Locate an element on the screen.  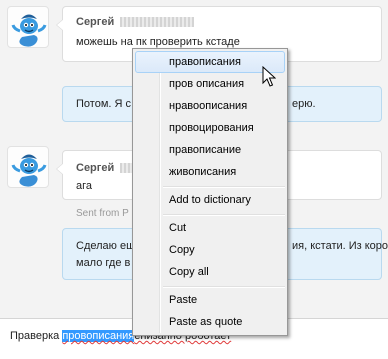
menu-suggestion: правописание is located at coordinates (210, 150).